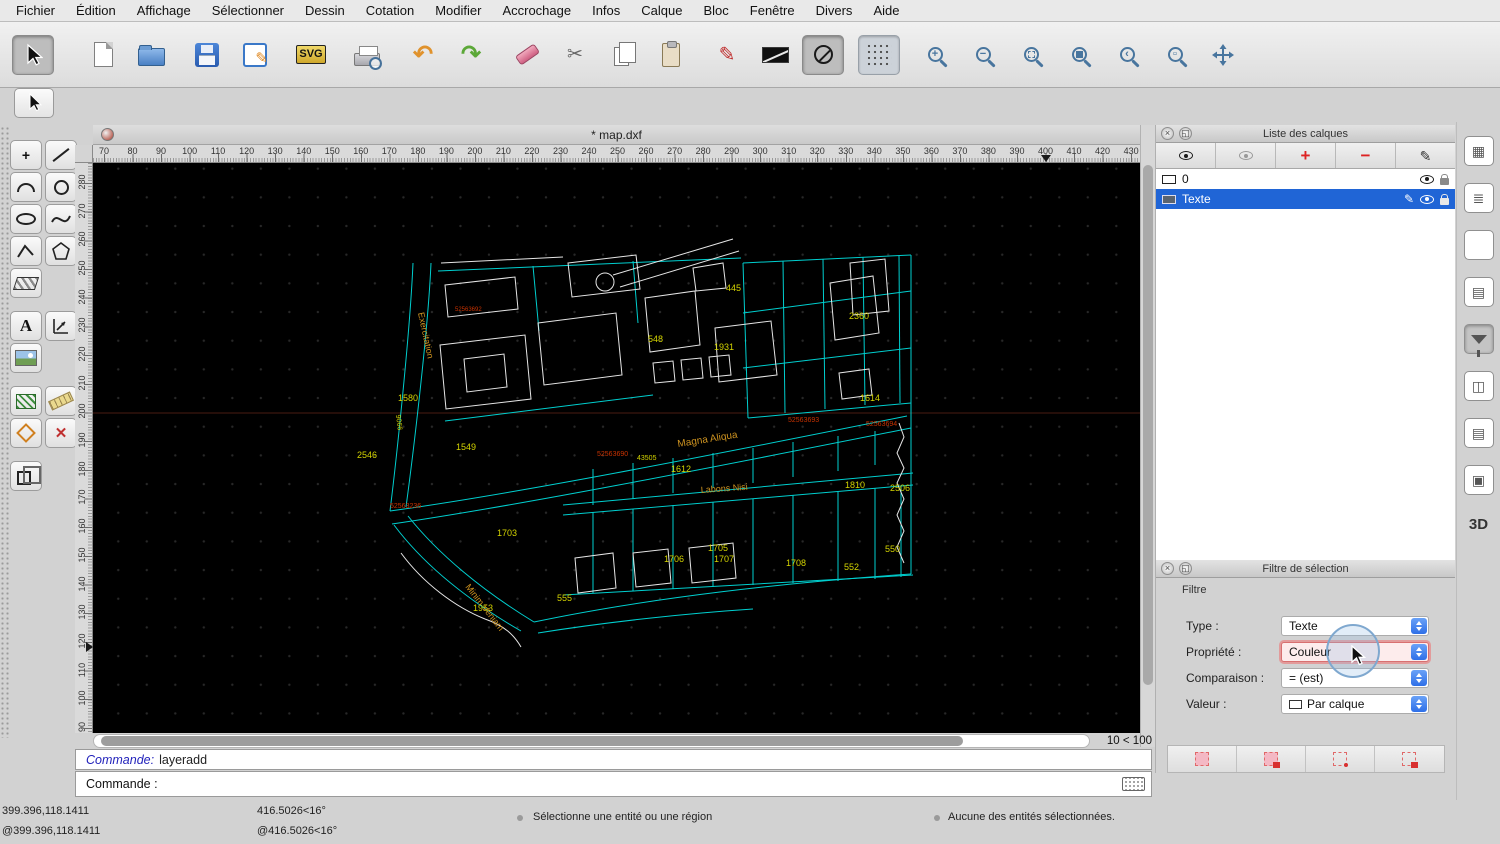  Describe the element at coordinates (61, 187) in the screenshot. I see `circle-tool` at that location.